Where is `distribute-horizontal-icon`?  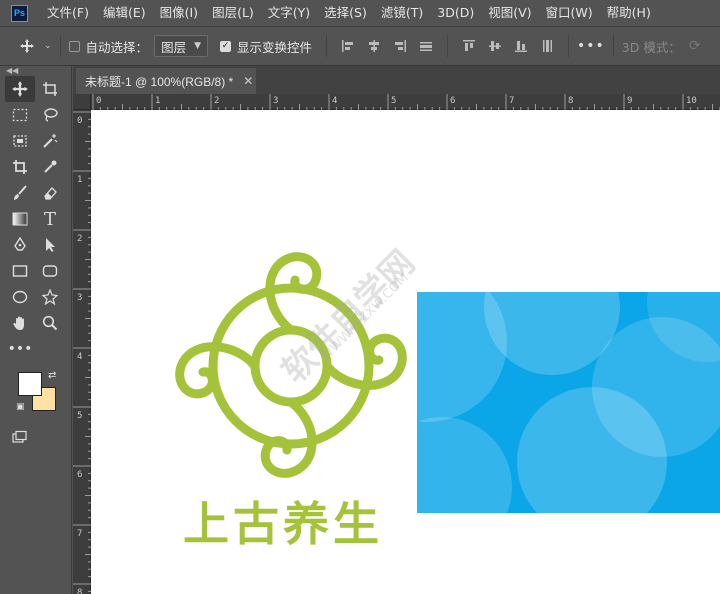
distribute-horizontal-icon is located at coordinates (426, 46).